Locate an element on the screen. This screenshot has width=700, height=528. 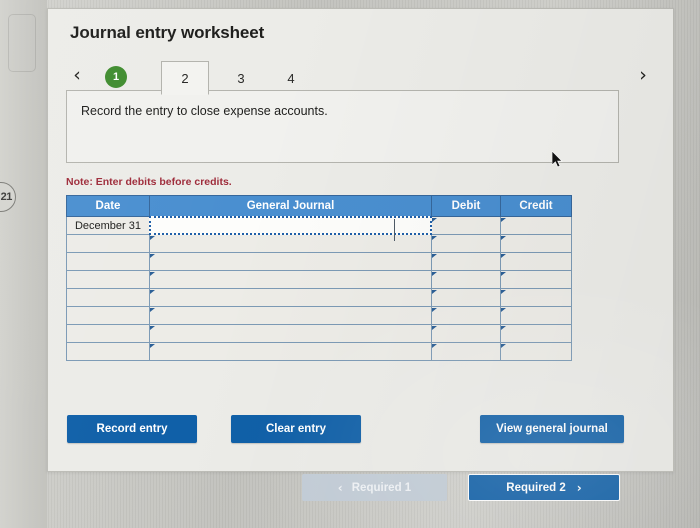
page-title: Journal entry worksheet is located at coordinates (167, 32).